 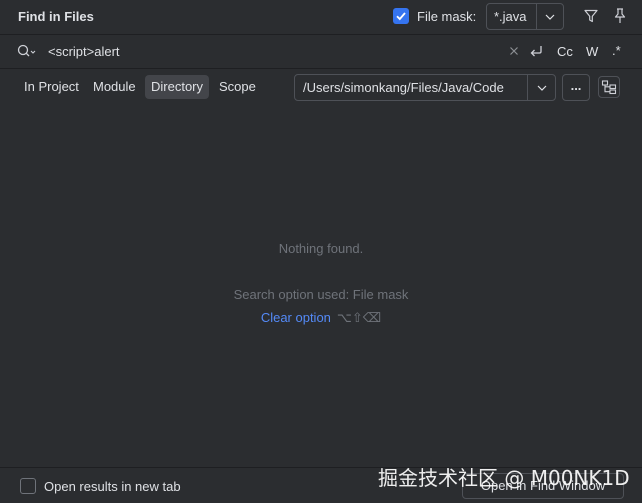 I want to click on recursive-search-toggle, so click(x=609, y=87).